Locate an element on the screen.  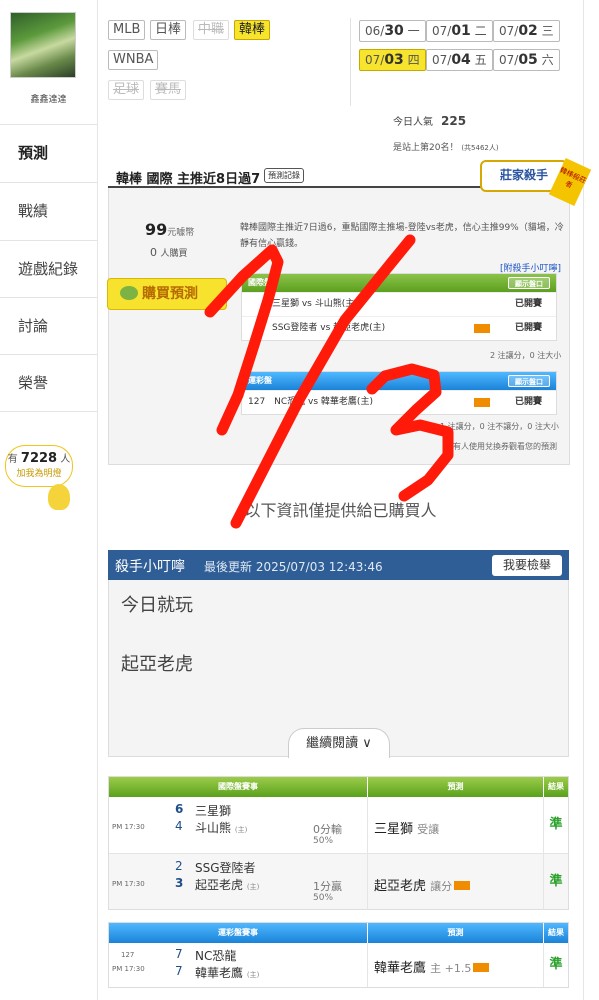
score: 7 is located at coordinates (179, 971).